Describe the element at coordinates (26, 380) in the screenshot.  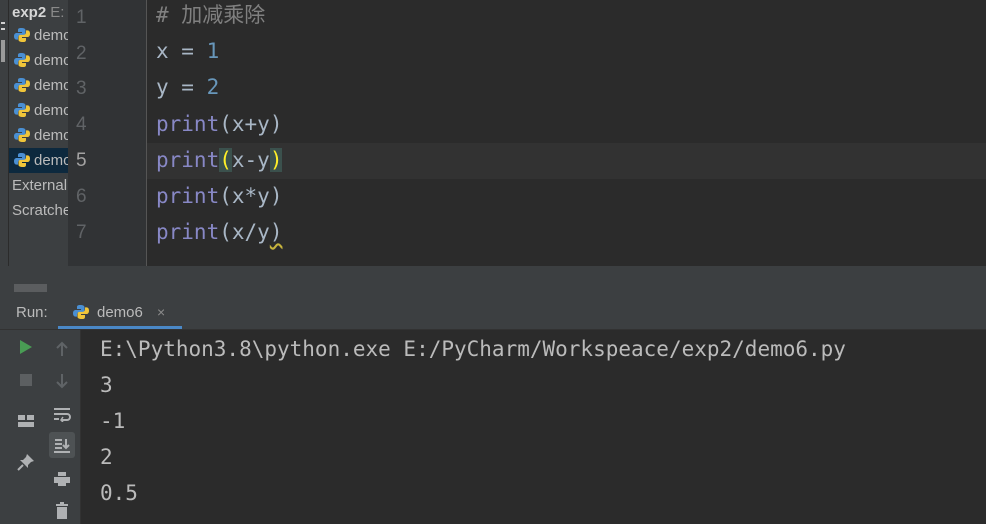
I see `stop-icon` at that location.